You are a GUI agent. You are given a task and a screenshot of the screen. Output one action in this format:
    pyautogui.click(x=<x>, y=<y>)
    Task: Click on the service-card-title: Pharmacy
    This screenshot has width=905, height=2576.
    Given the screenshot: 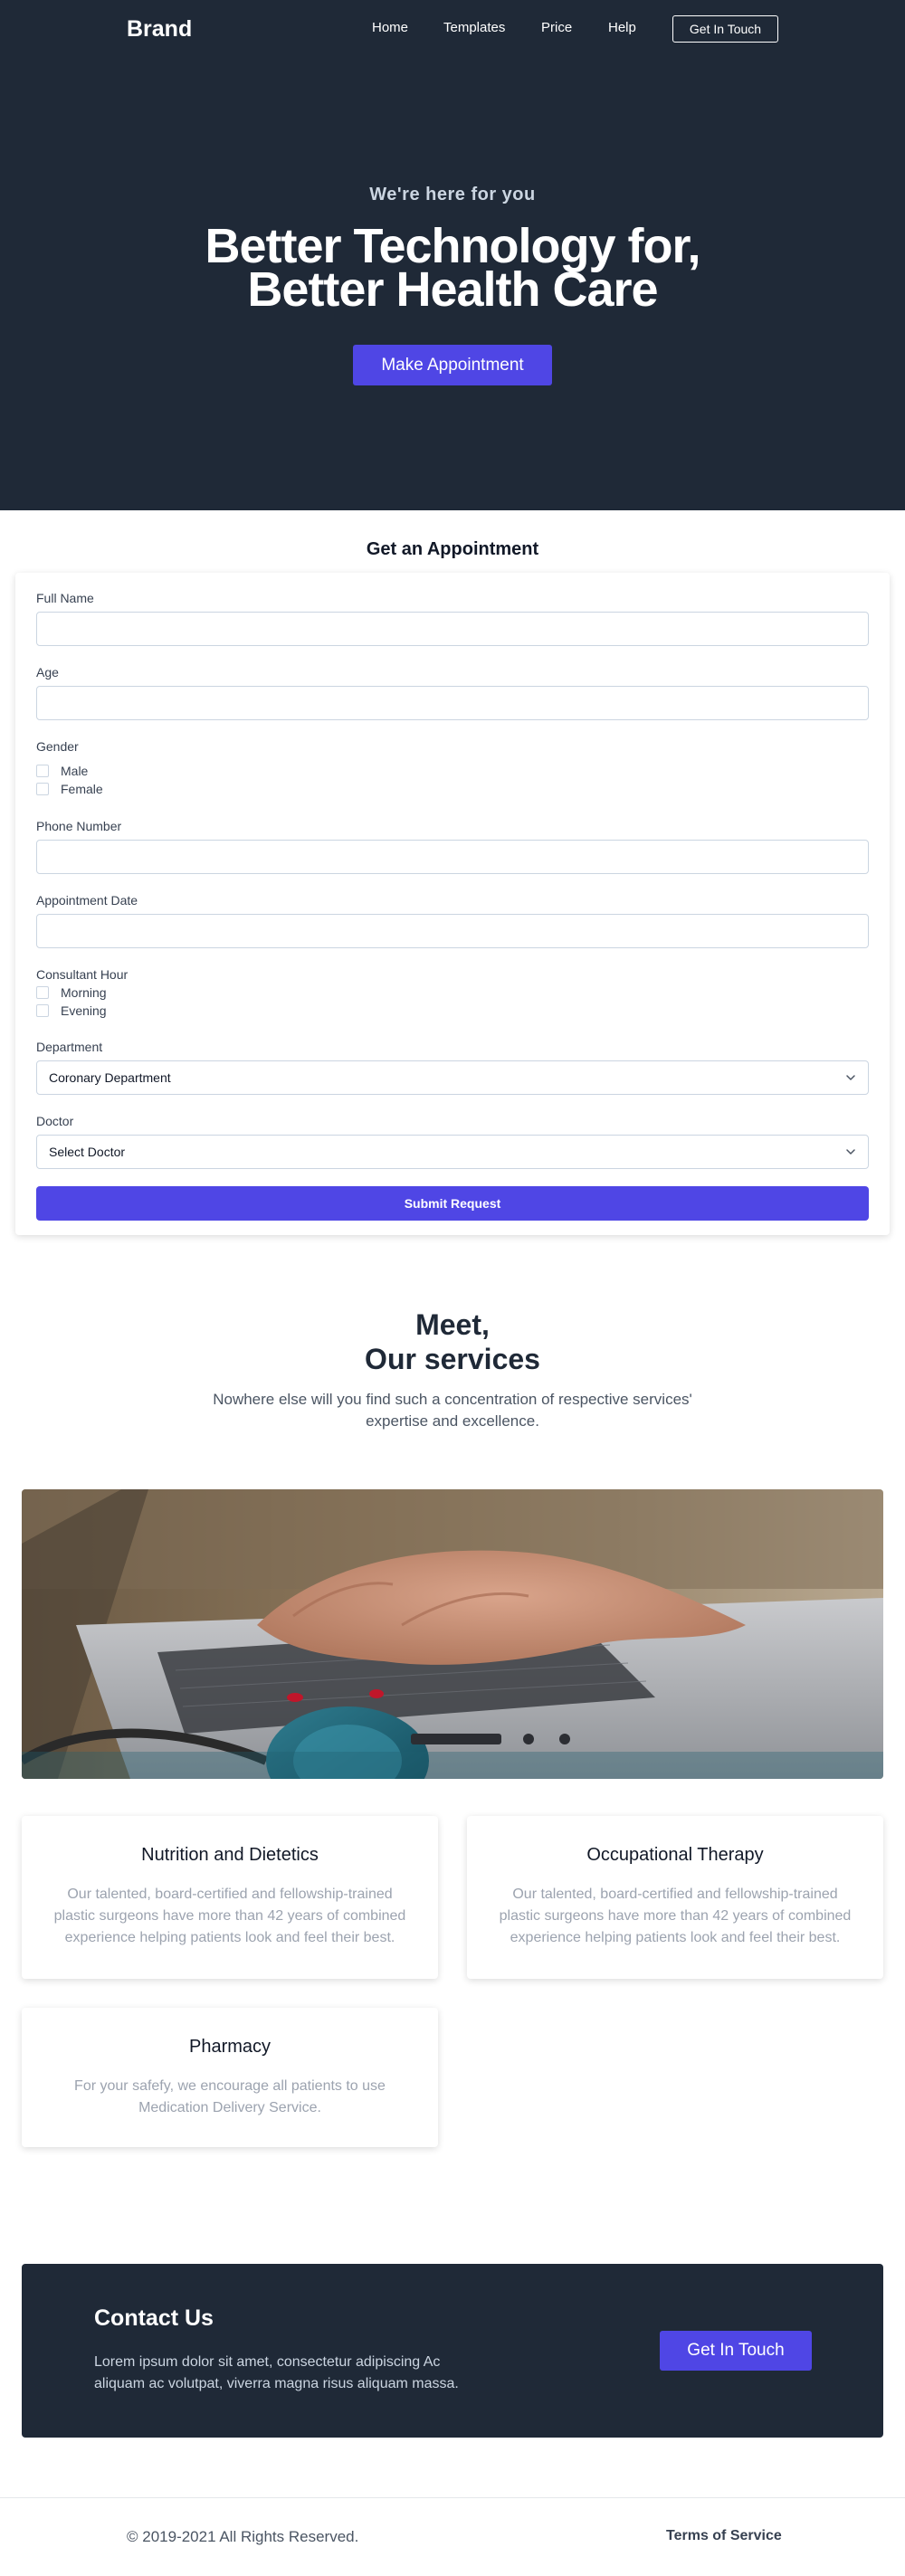 What is the action you would take?
    pyautogui.click(x=230, y=2047)
    